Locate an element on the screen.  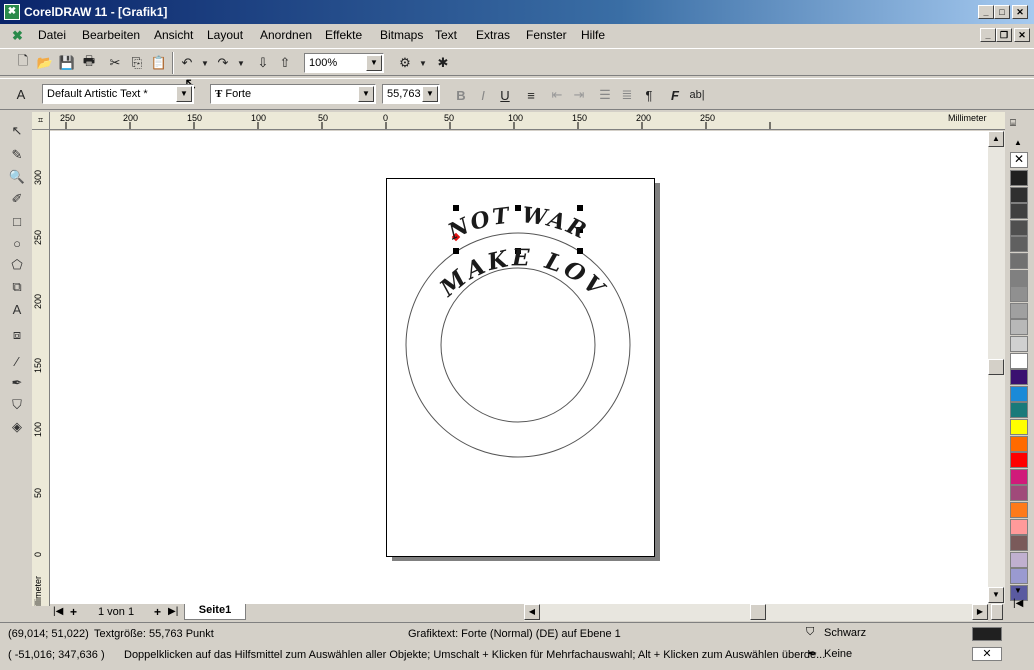
palette-scroll-down-icon: ▼ is located at coordinates (1018, 590).